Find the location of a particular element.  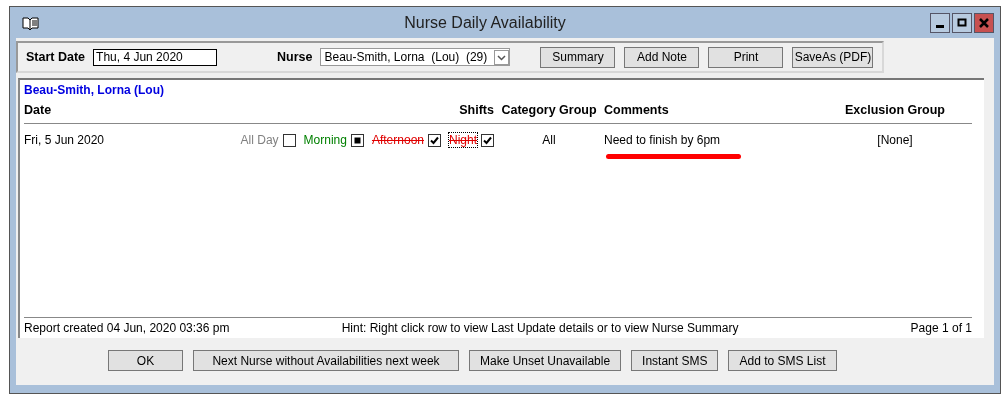

maximize-button is located at coordinates (962, 22).